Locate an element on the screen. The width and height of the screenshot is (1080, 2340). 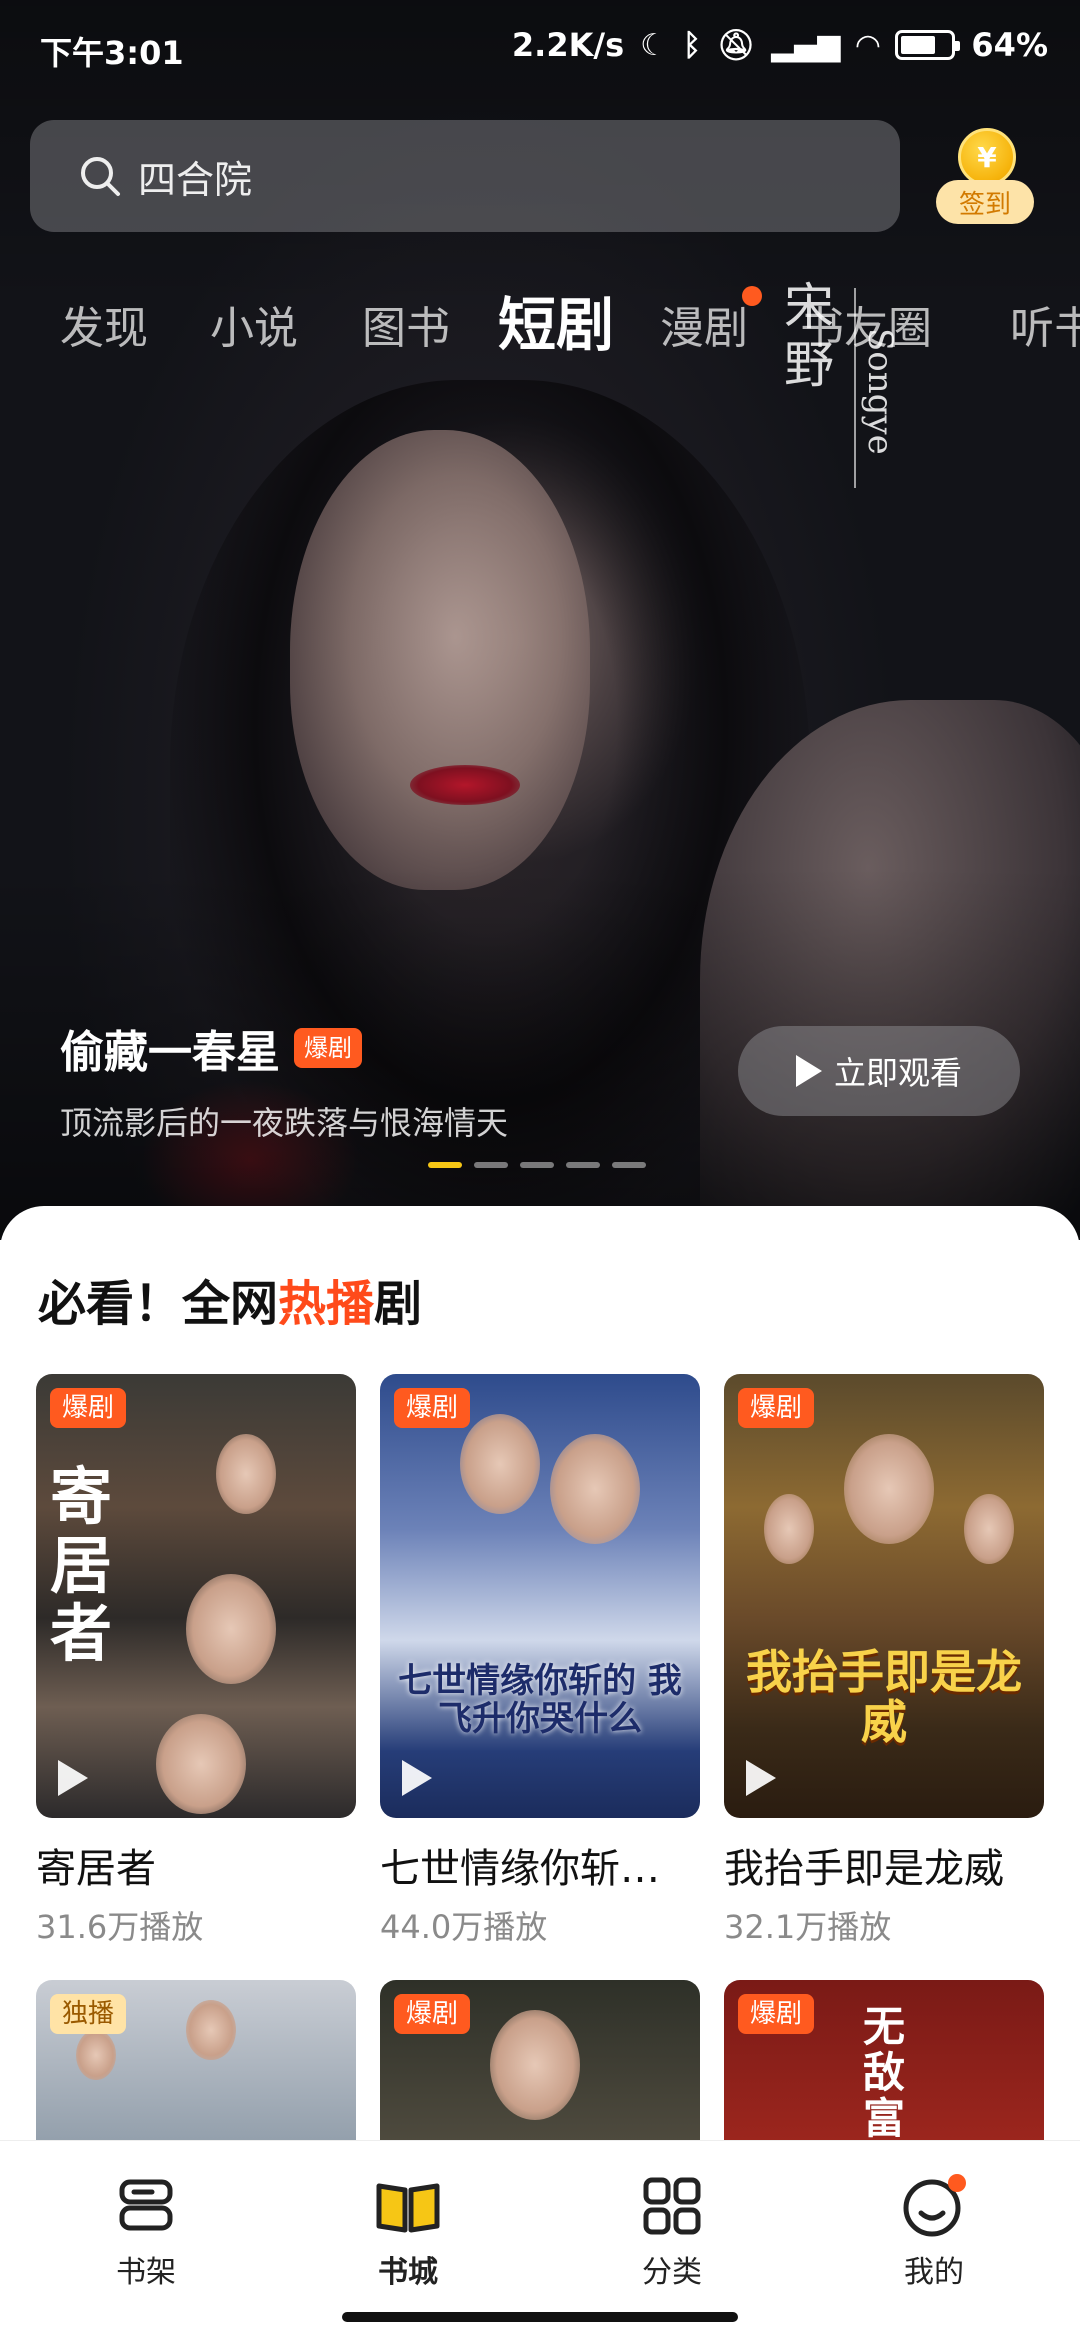
tab-label: 漫剧 is located at coordinates (704, 328).